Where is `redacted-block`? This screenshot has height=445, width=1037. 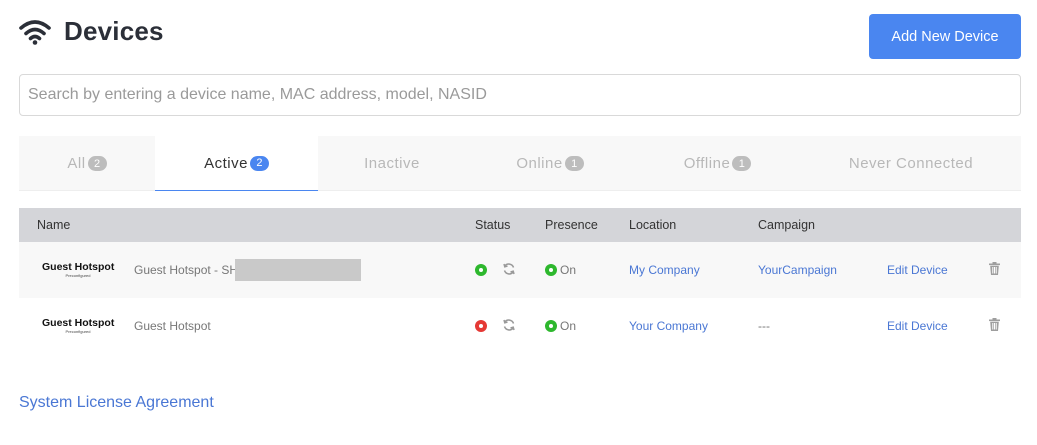 redacted-block is located at coordinates (298, 270).